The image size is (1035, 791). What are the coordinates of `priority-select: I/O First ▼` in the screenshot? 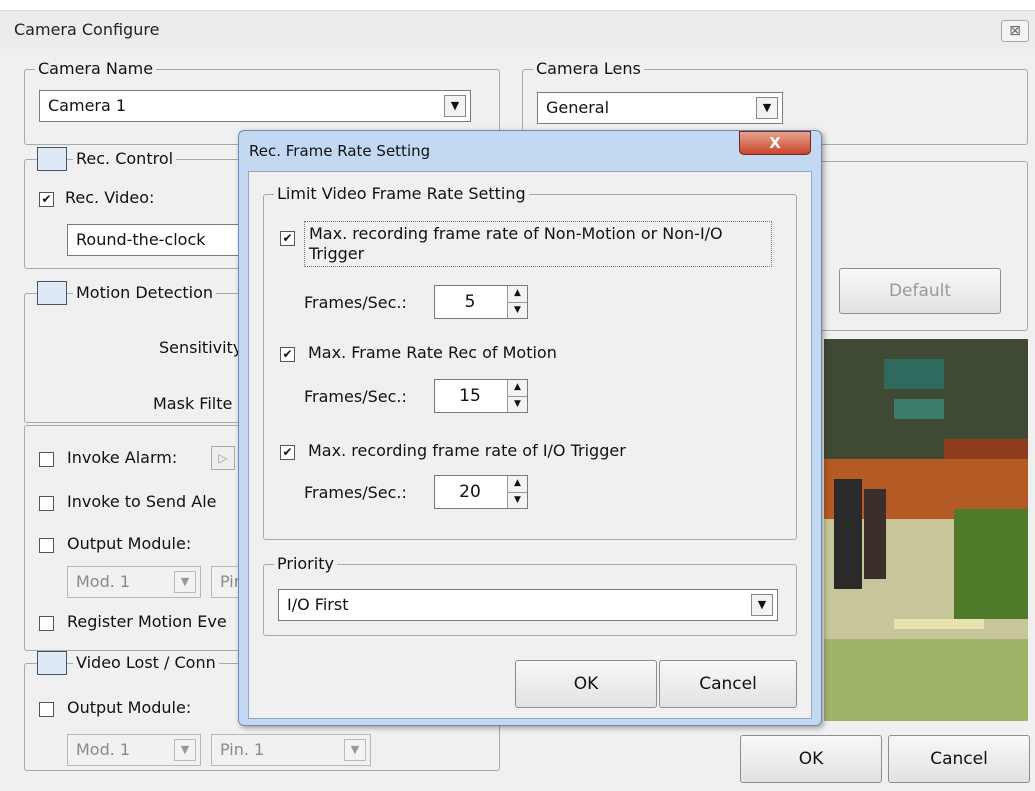 It's located at (528, 605).